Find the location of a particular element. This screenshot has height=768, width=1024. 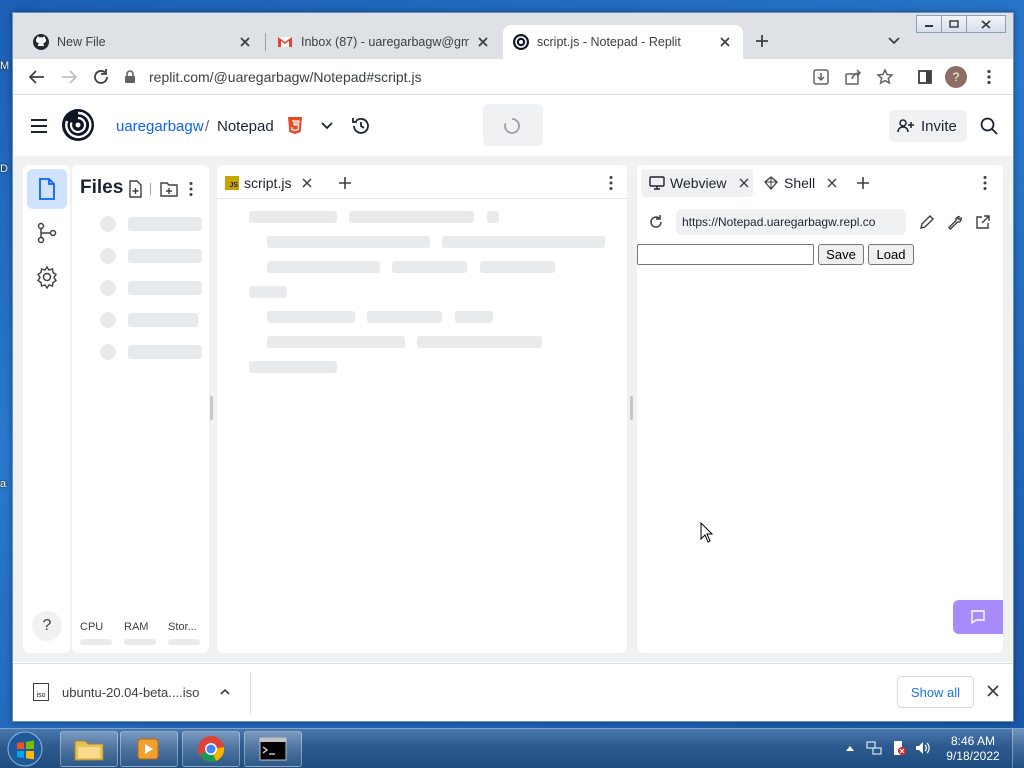

webview-tab-label: Webview is located at coordinates (698, 183).